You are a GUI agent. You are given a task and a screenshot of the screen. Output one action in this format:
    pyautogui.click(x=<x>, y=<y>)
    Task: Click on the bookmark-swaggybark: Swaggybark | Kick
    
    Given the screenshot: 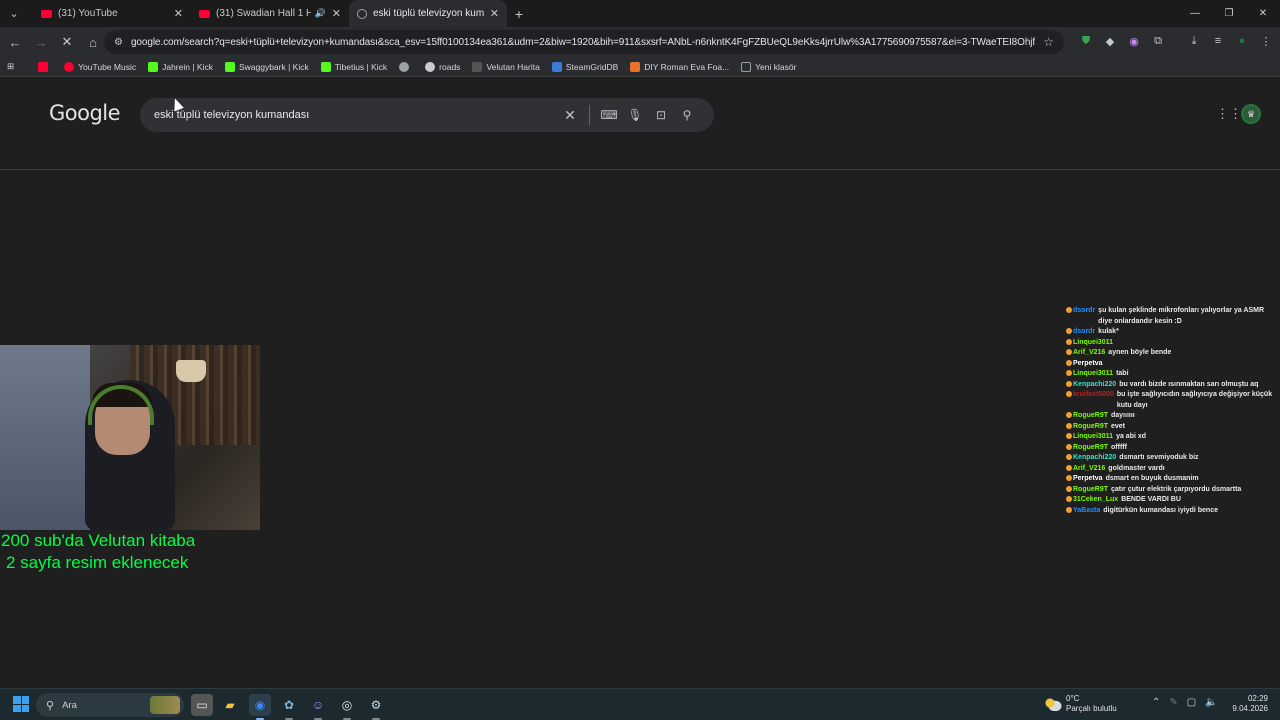 What is the action you would take?
    pyautogui.click(x=266, y=66)
    